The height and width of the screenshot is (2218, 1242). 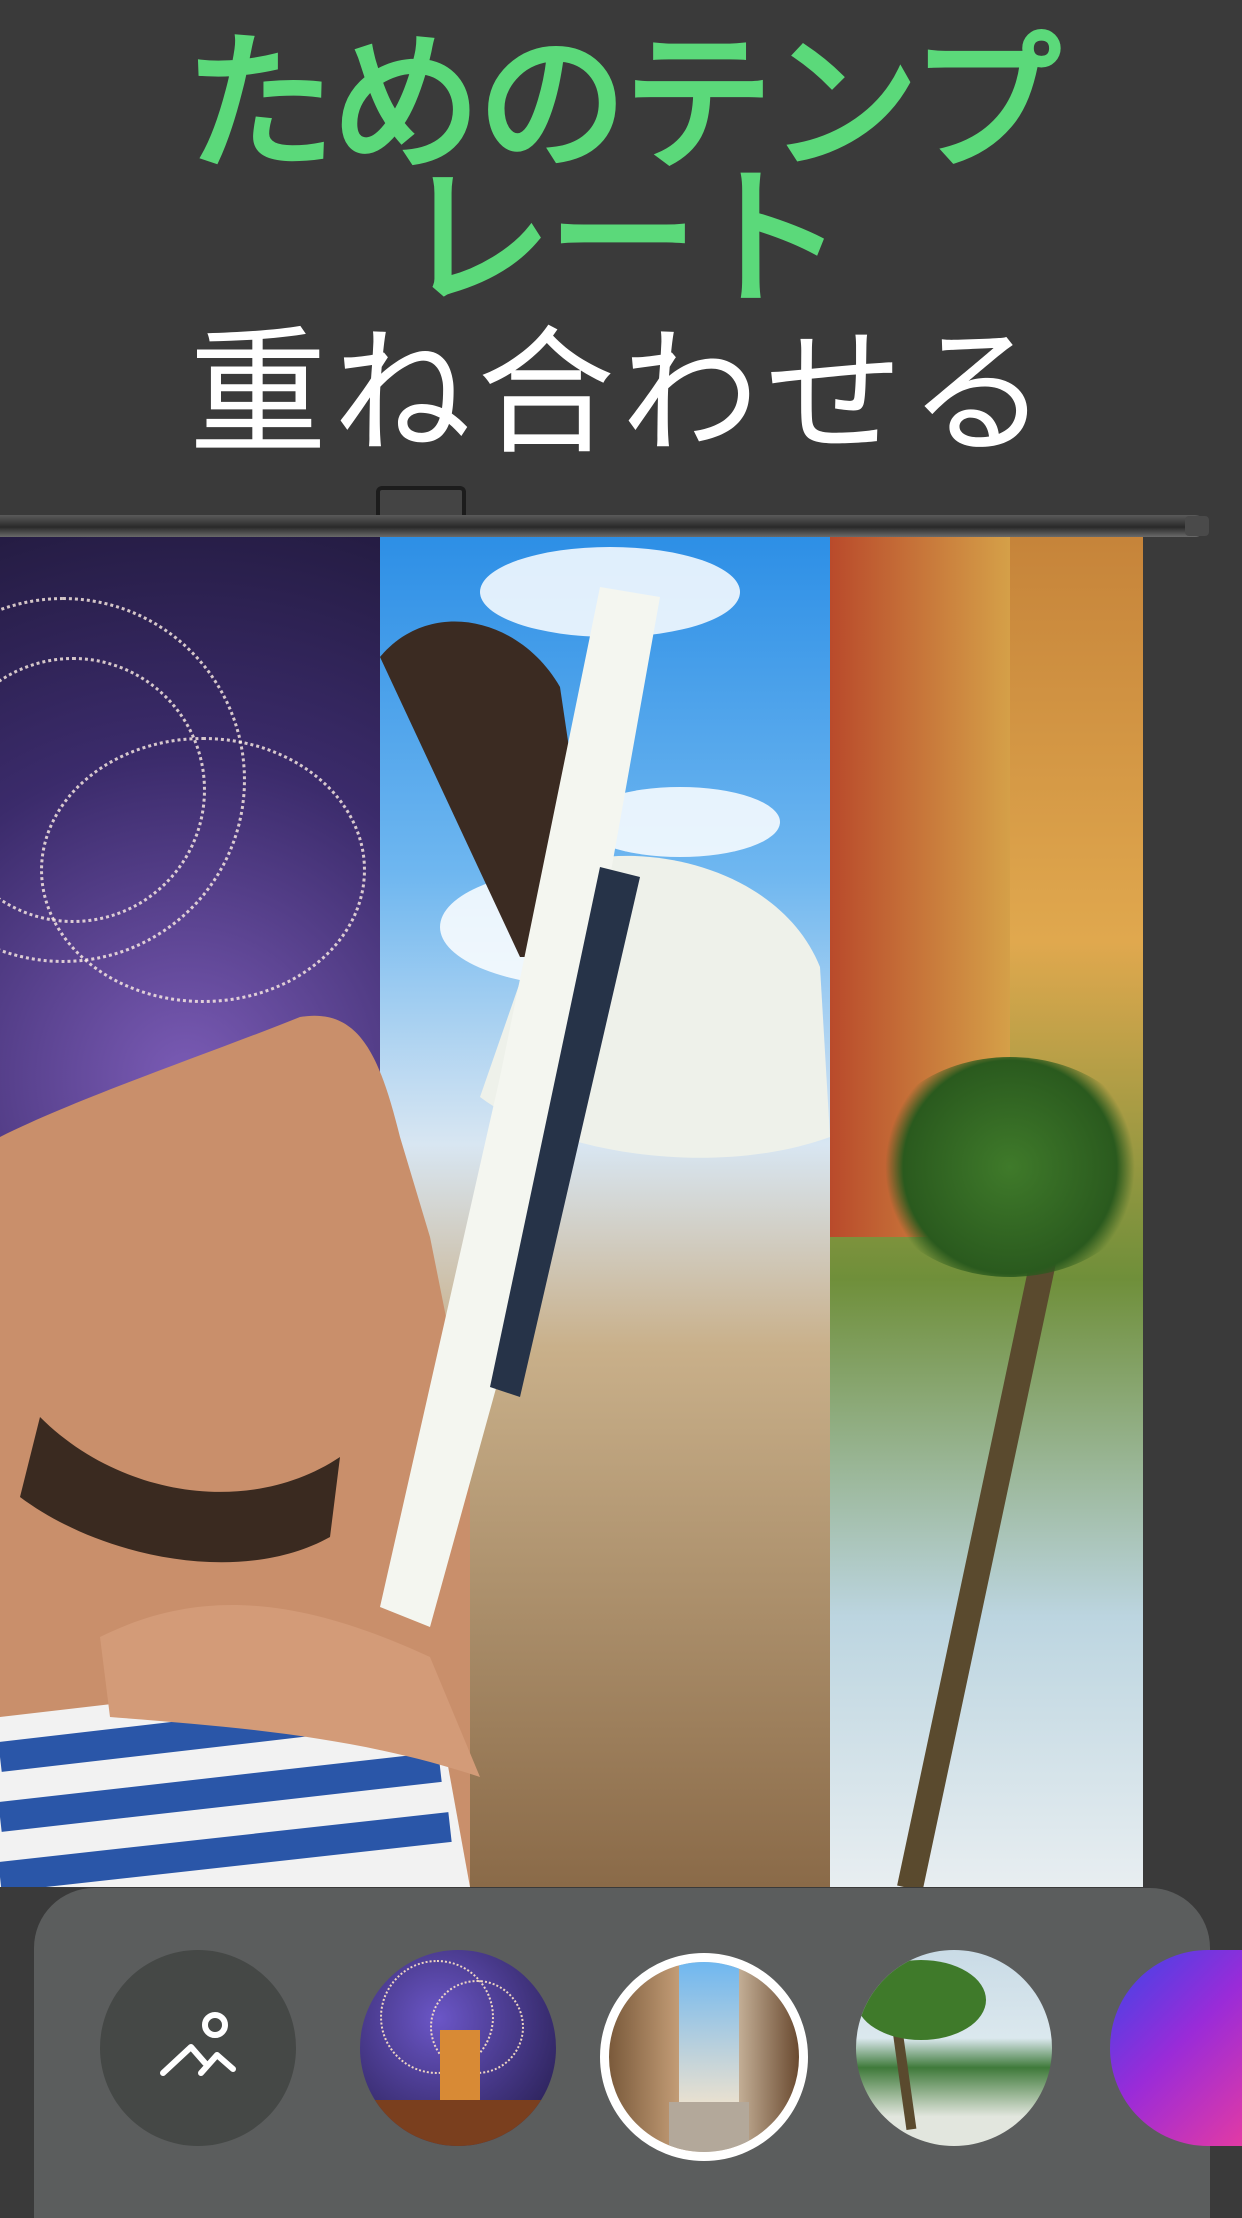 I want to click on subtitle: 重ね合わせる, so click(x=620, y=393).